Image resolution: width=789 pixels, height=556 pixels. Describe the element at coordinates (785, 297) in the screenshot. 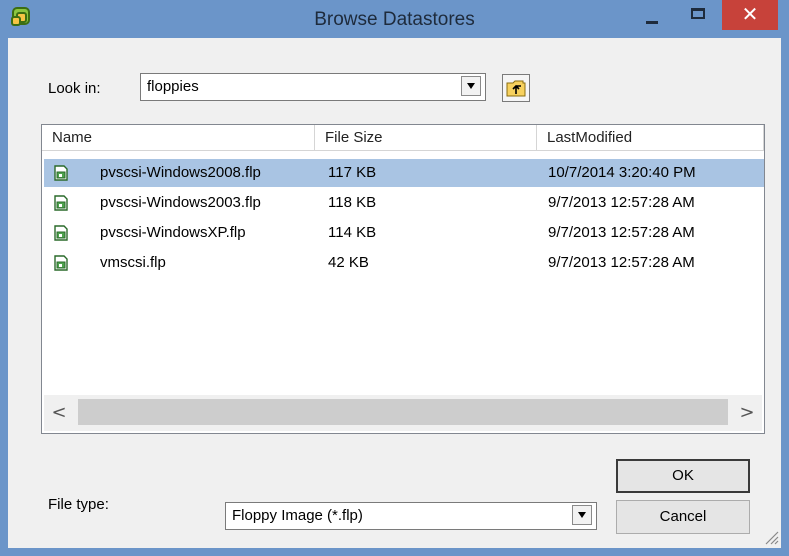

I see `window-frame-right` at that location.